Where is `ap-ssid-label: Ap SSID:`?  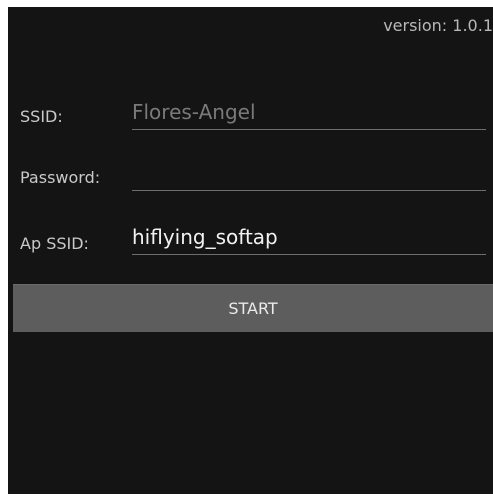
ap-ssid-label: Ap SSID: is located at coordinates (54, 243).